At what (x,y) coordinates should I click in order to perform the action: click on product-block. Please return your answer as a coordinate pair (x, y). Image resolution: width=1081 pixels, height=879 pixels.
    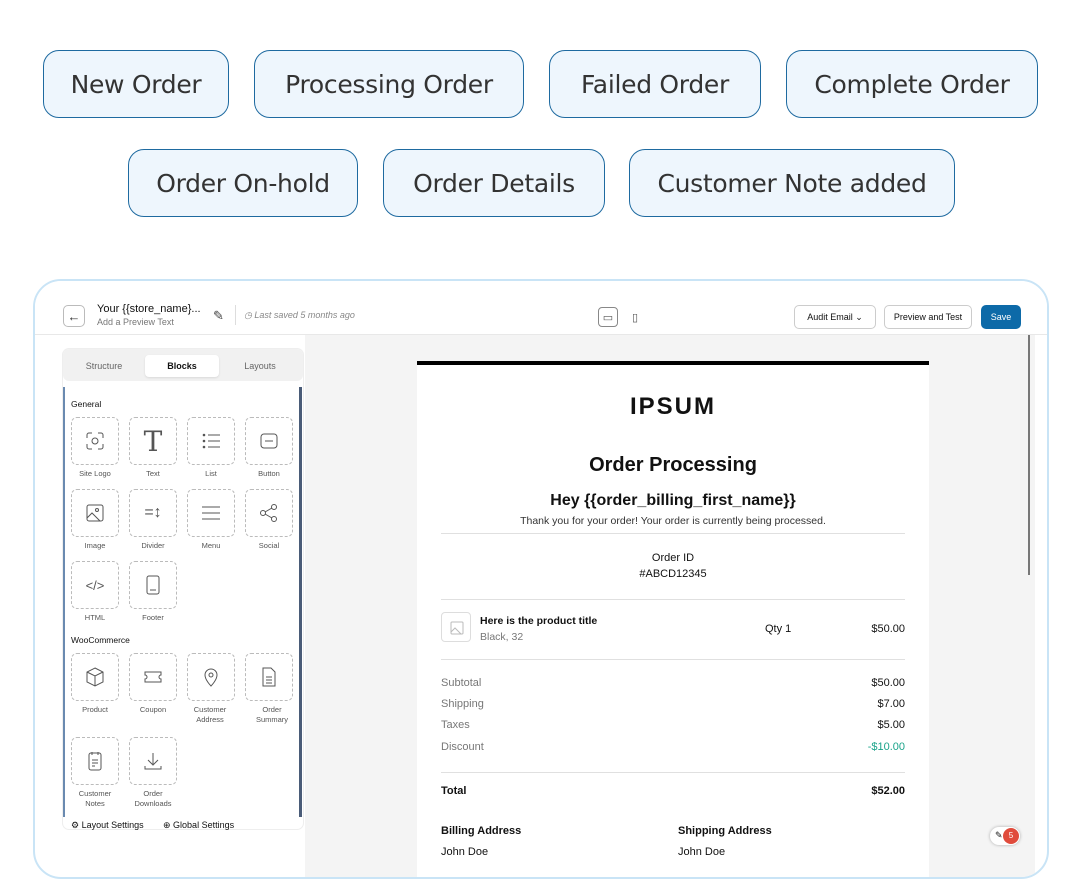
    Looking at the image, I should click on (95, 677).